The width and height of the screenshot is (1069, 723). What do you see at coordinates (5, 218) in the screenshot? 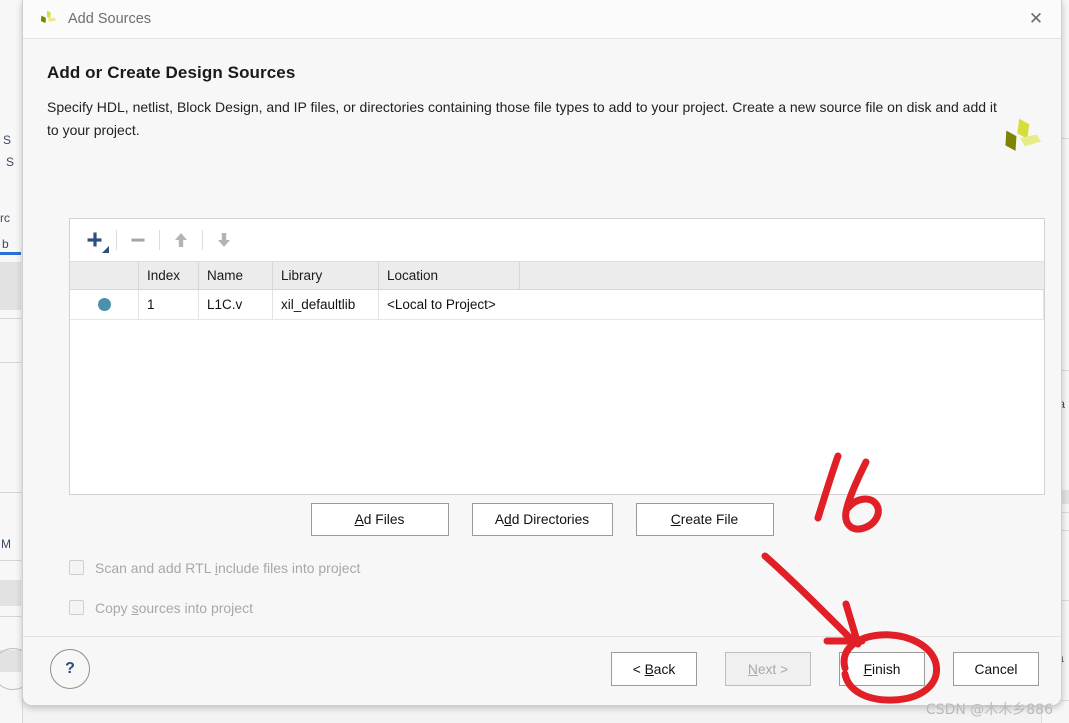
I see `background-text-fragment: rc` at bounding box center [5, 218].